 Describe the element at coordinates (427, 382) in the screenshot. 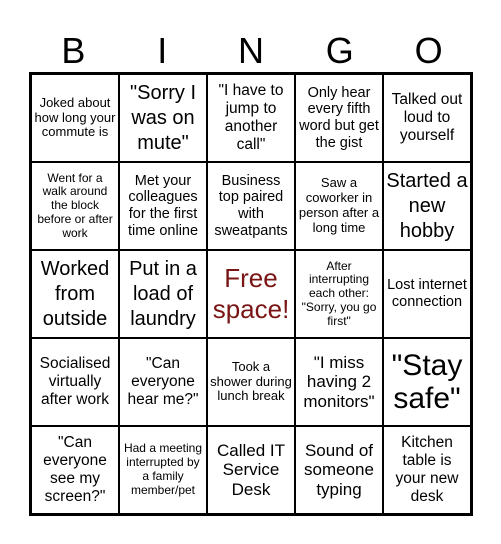

I see `bingo-cell: "Stay safe"` at that location.